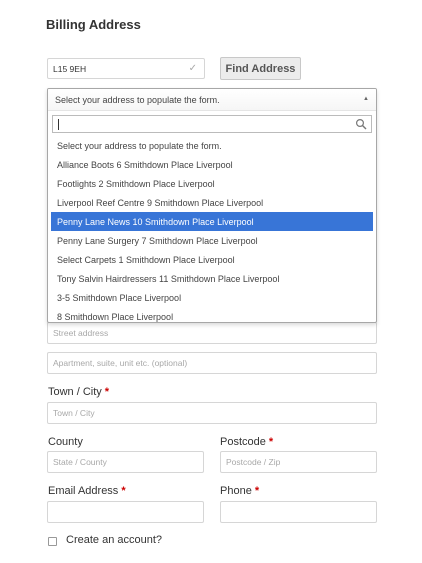 Image resolution: width=422 pixels, height=563 pixels. Describe the element at coordinates (125, 462) in the screenshot. I see `county-input: State / County` at that location.